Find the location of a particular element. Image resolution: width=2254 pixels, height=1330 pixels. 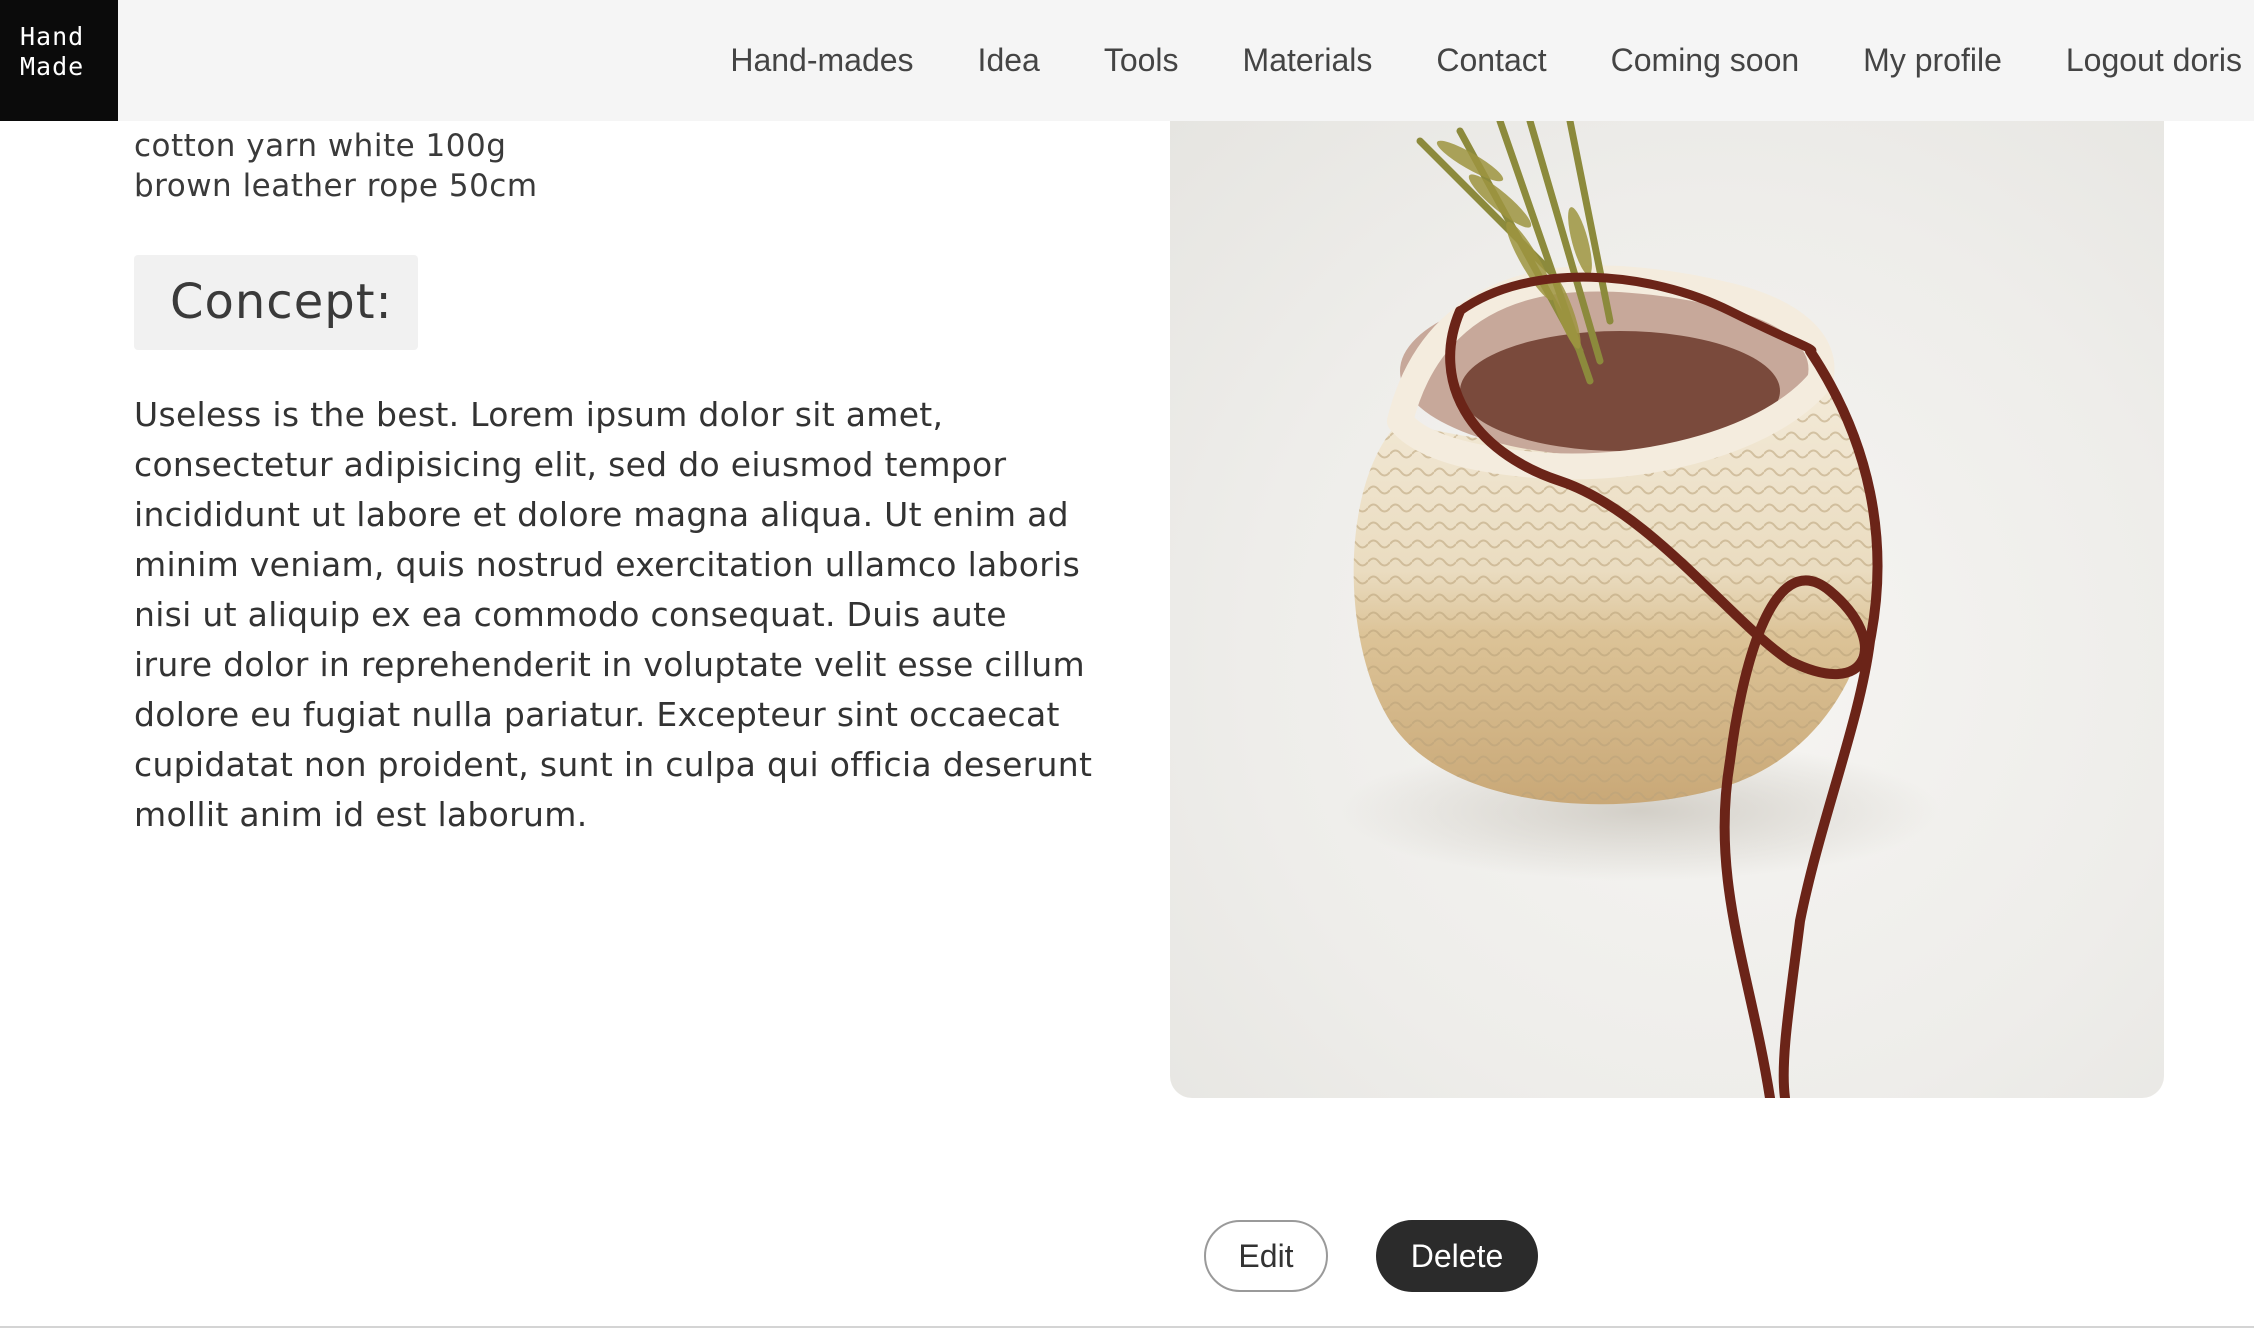

handmade-logo: Hand Made is located at coordinates (59, 60).